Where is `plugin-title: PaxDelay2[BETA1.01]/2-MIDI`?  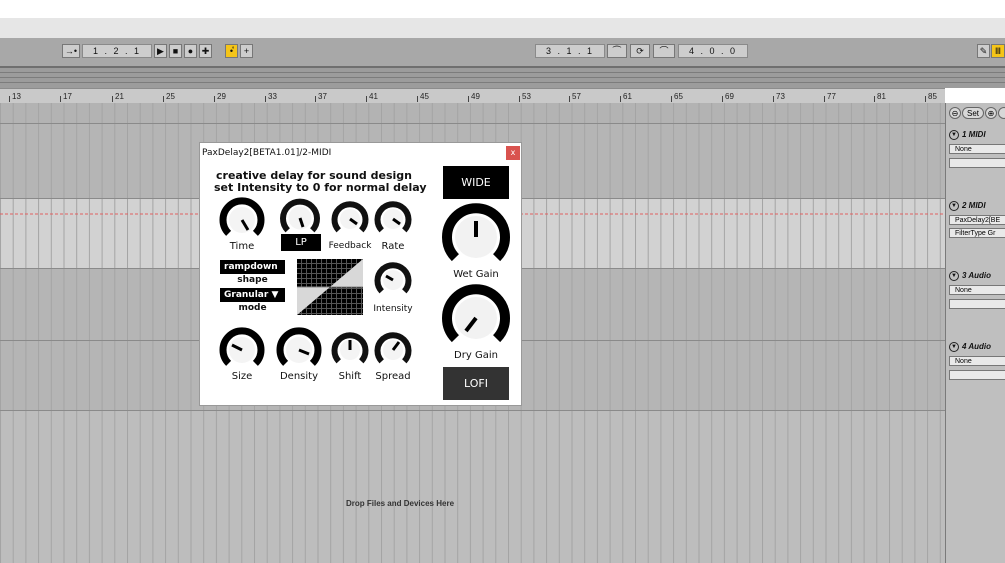
plugin-title: PaxDelay2[BETA1.01]/2-MIDI is located at coordinates (267, 153).